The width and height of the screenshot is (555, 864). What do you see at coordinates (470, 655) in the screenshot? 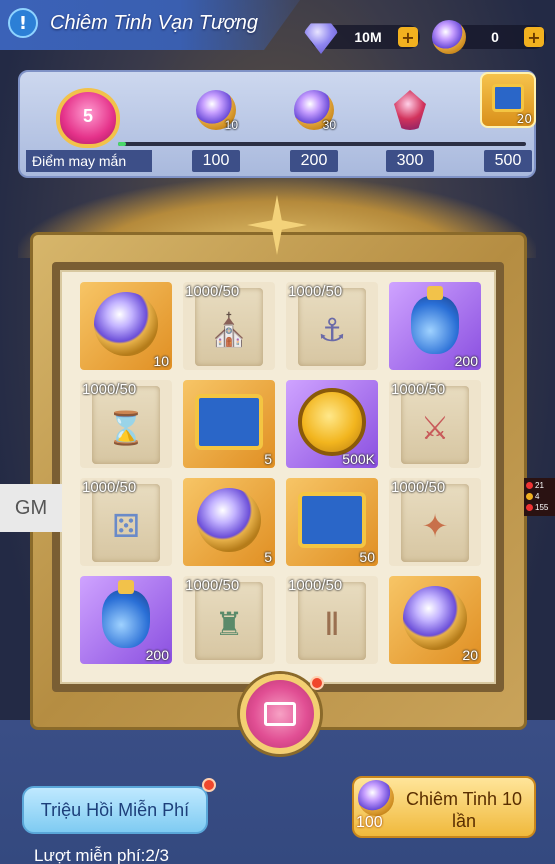
I see `reward-quantity: 20` at bounding box center [470, 655].